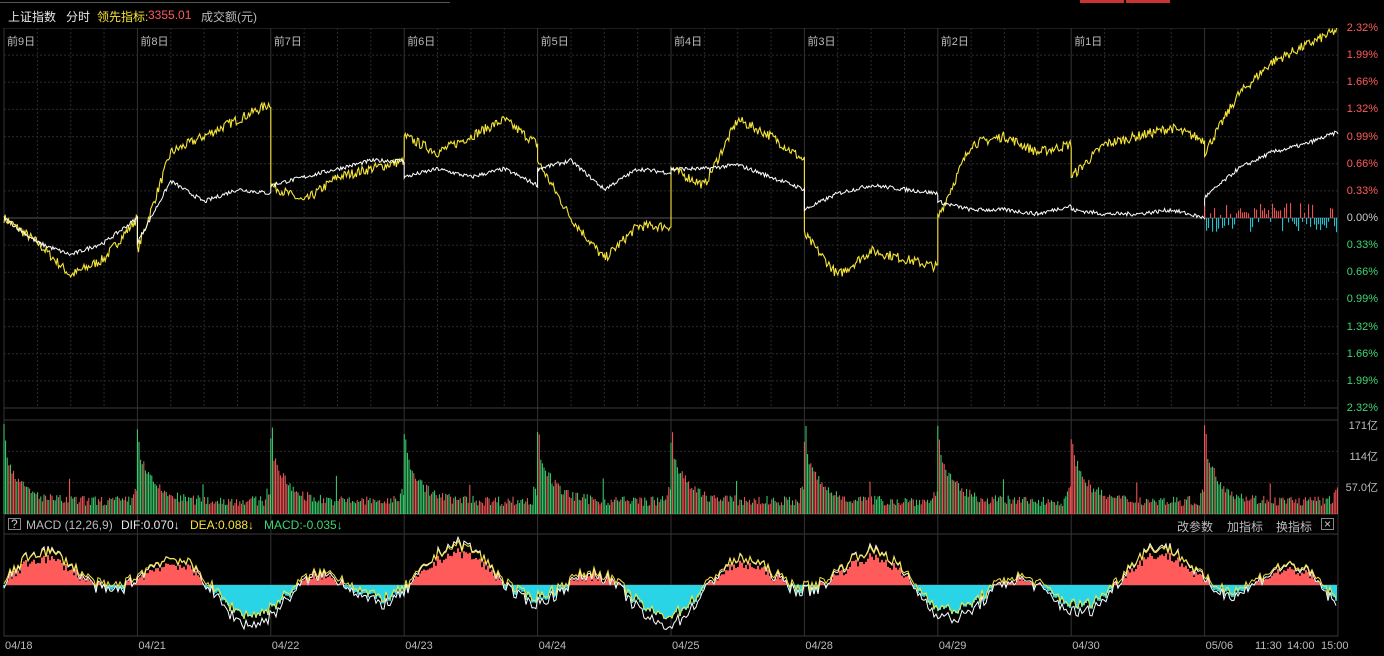 The width and height of the screenshot is (1384, 656). Describe the element at coordinates (952, 646) in the screenshot. I see `date-label: 04/29` at that location.